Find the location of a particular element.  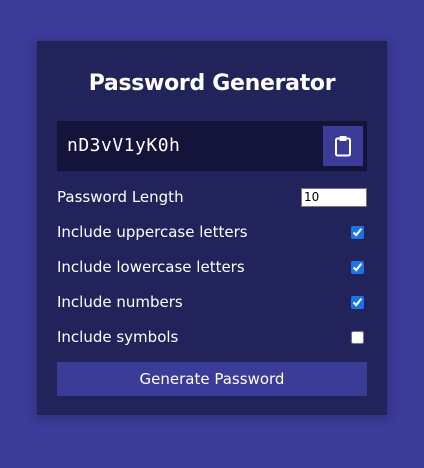

symbols-label: Include symbols is located at coordinates (118, 337).